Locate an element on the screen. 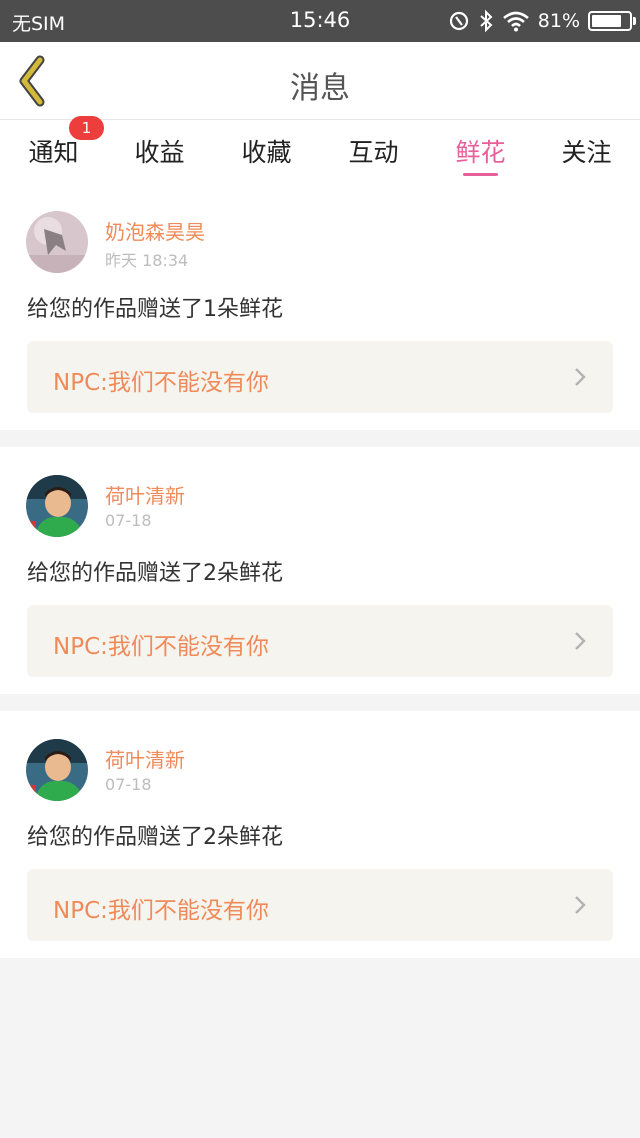  tab-favorites: 收藏 is located at coordinates (266, 155).